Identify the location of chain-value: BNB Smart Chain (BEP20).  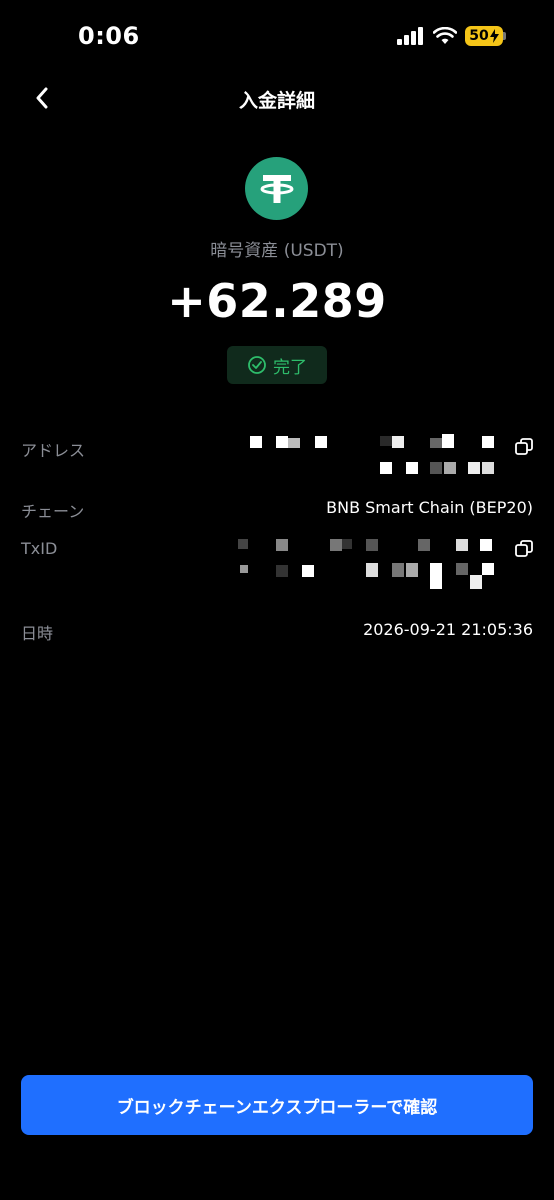
(429, 507).